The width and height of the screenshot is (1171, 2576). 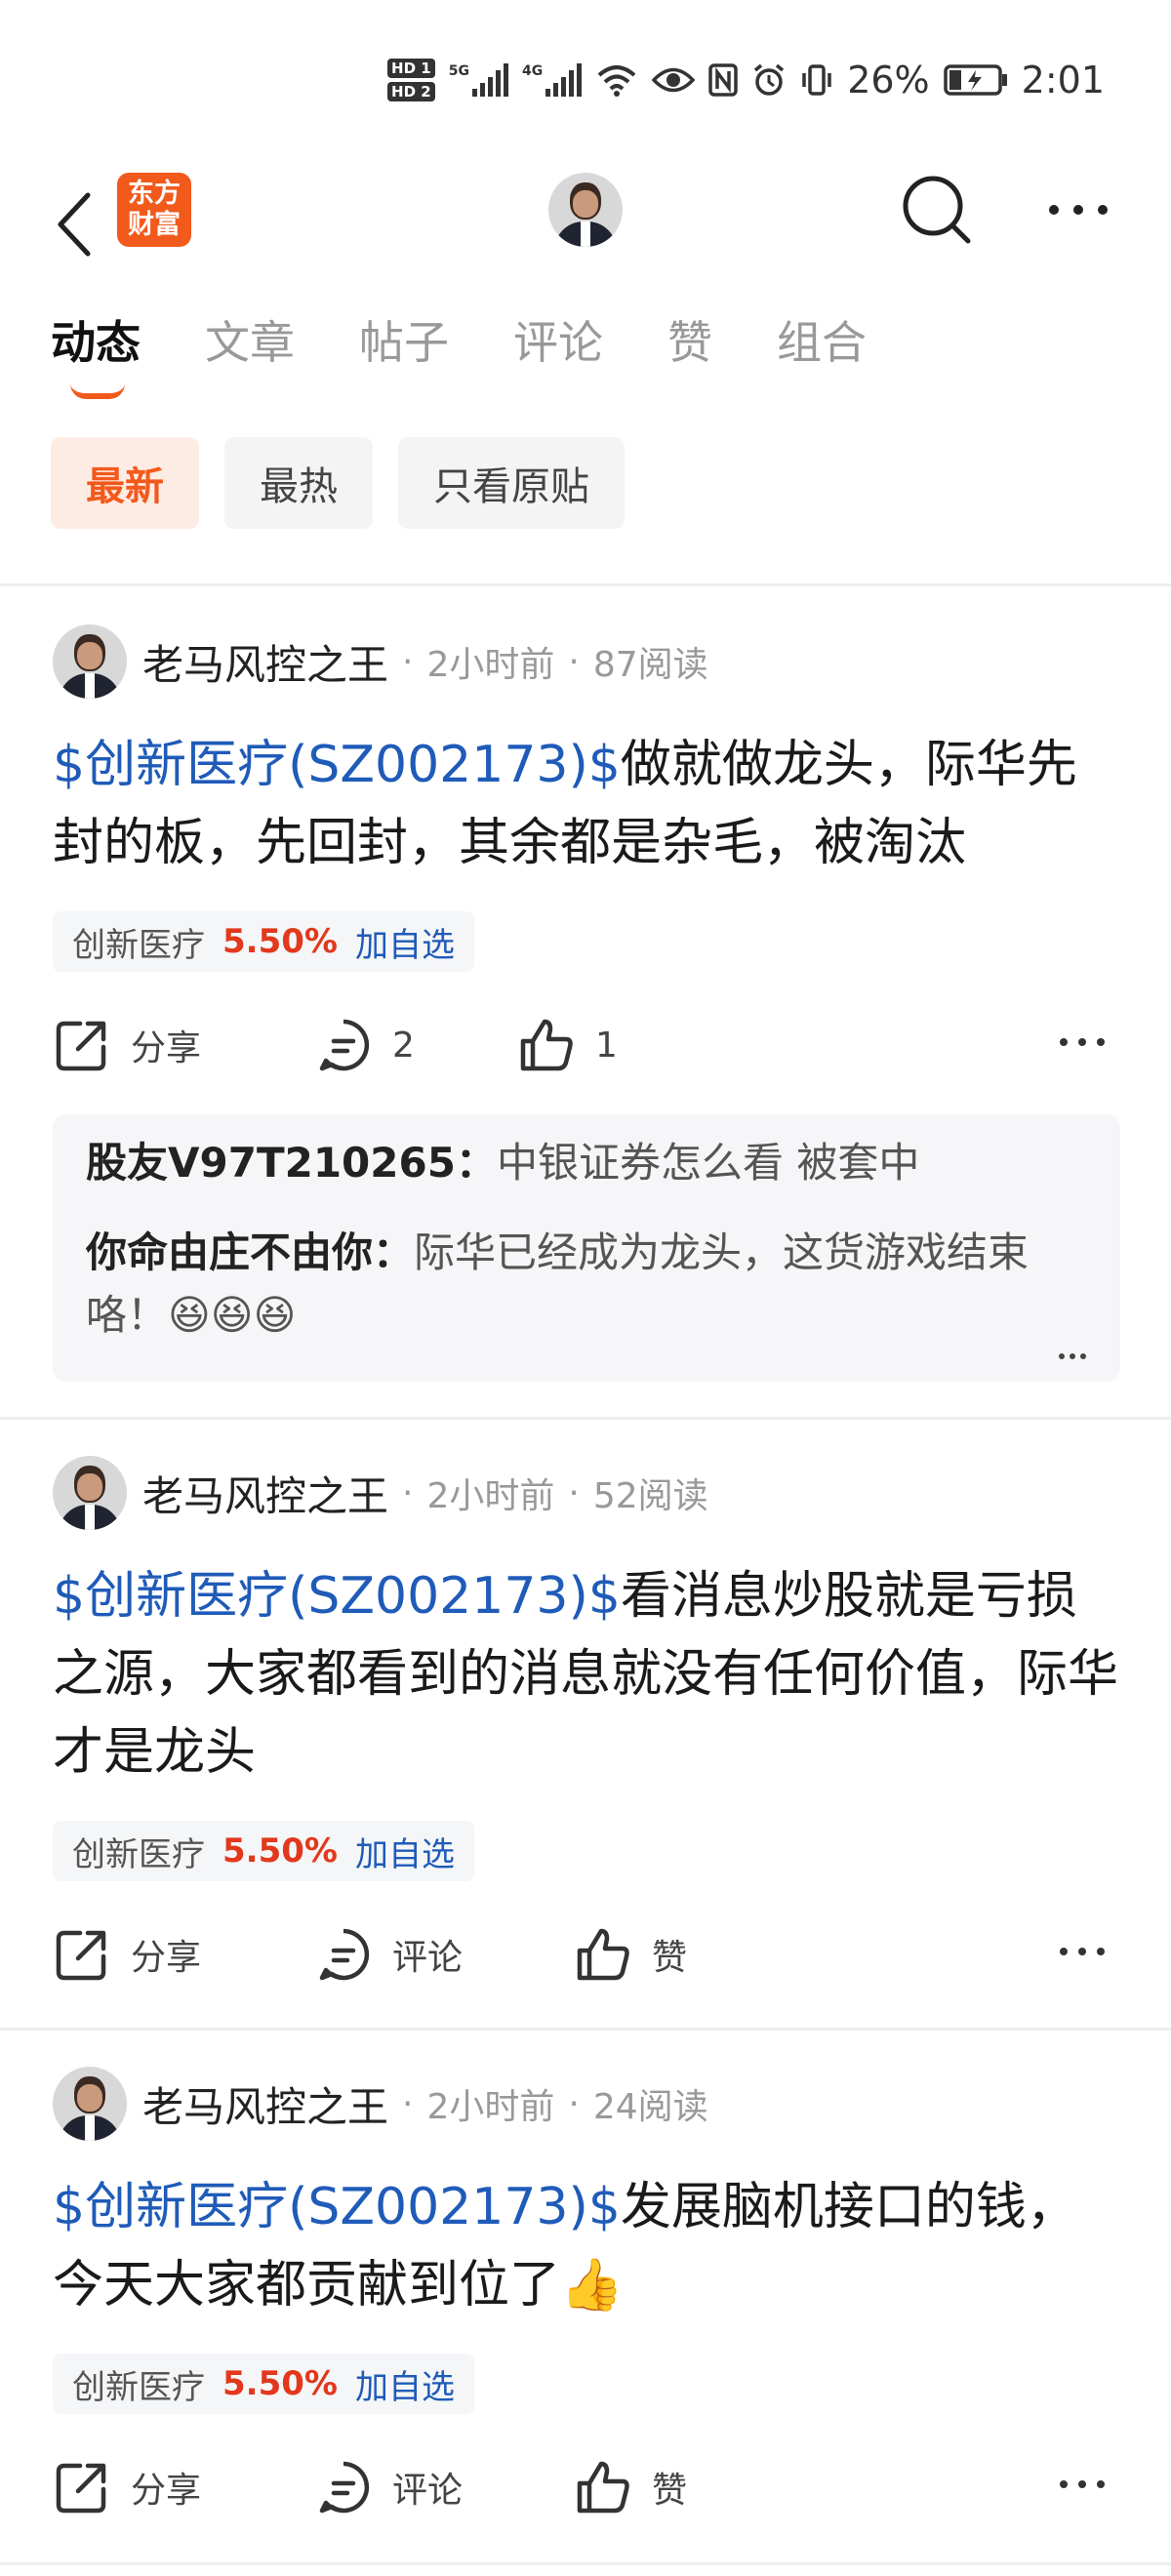 What do you see at coordinates (975, 80) in the screenshot?
I see `battery-charging-icon` at bounding box center [975, 80].